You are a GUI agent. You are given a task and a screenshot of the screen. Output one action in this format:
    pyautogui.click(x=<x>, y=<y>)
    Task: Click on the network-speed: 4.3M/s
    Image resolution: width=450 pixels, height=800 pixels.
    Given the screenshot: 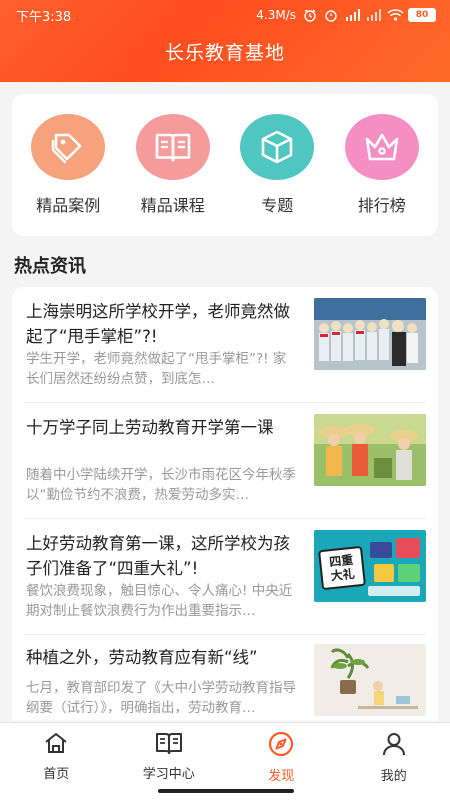 What is the action you would take?
    pyautogui.click(x=276, y=15)
    